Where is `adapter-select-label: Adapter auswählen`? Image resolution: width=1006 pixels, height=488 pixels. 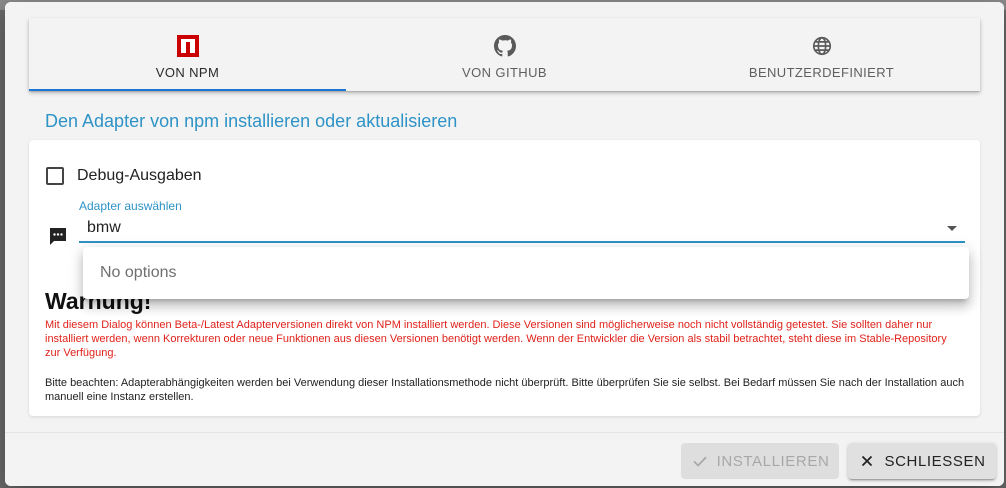 adapter-select-label: Adapter auswählen is located at coordinates (130, 206).